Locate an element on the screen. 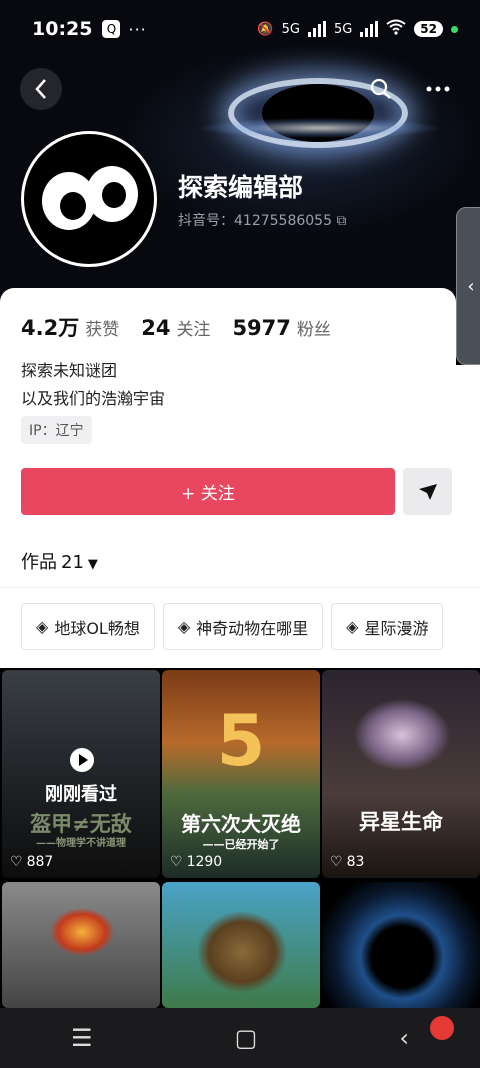 Image resolution: width=480 pixels, height=1068 pixels. stat-likes: 4.2万 获赞 is located at coordinates (70, 327).